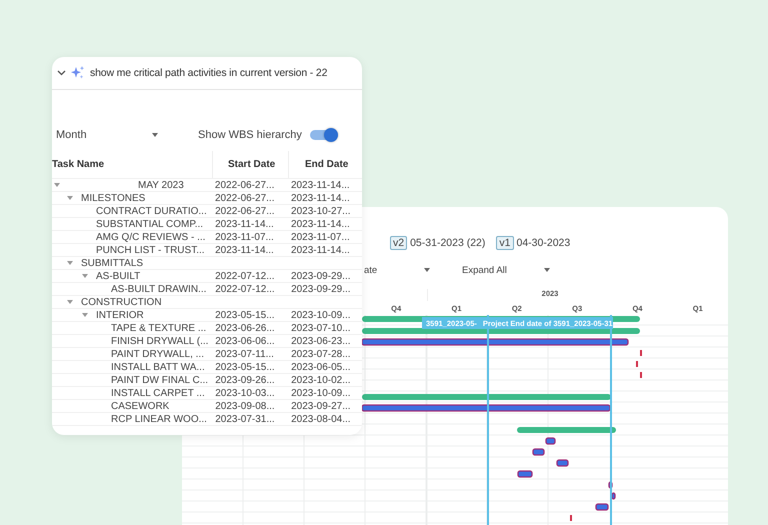 The width and height of the screenshot is (768, 525). I want to click on version-date: 04-30-2023, so click(543, 243).